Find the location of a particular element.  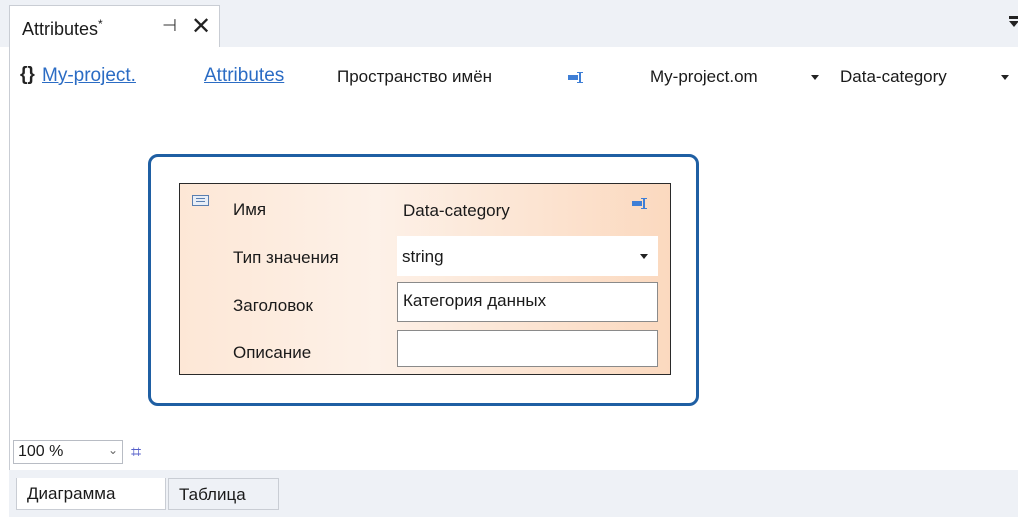

category-combo-dropdown-arrow-icon is located at coordinates (1005, 77).